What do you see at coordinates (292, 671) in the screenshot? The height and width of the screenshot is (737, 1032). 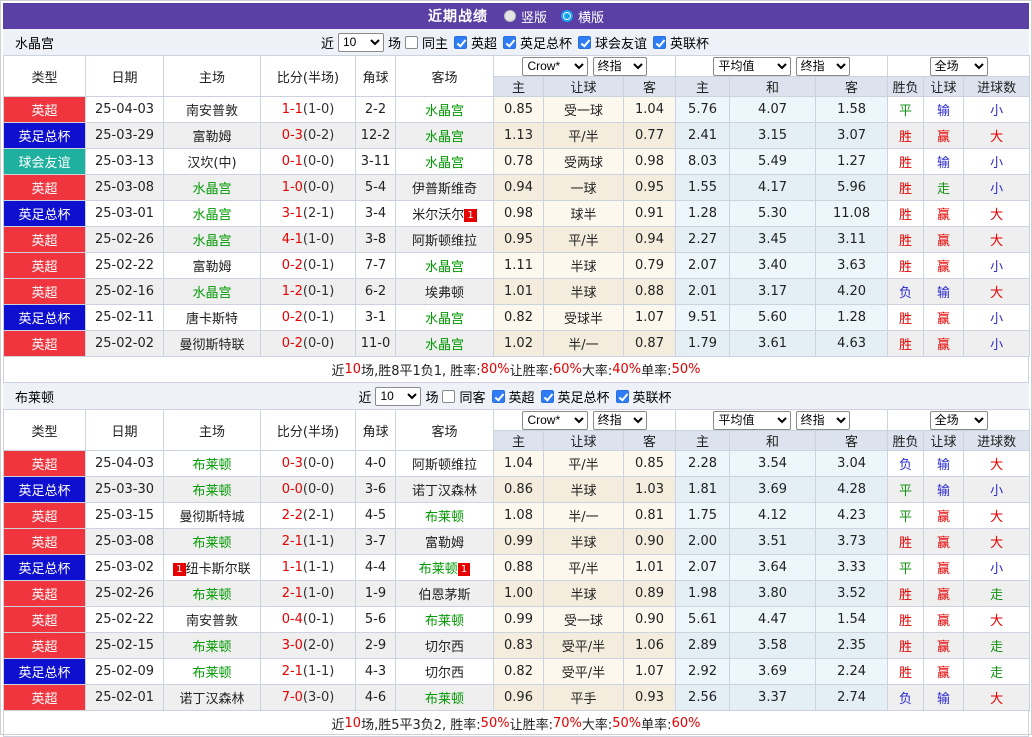 I see `fulltime-score: 2-1` at bounding box center [292, 671].